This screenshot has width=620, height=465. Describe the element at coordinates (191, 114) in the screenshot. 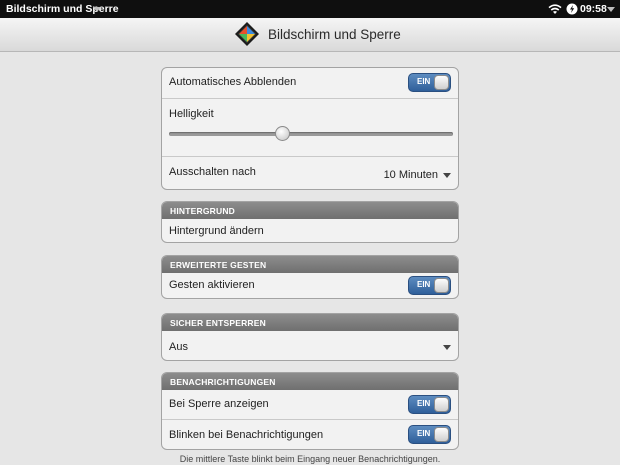

I see `brightness-label: Helligkeit` at that location.